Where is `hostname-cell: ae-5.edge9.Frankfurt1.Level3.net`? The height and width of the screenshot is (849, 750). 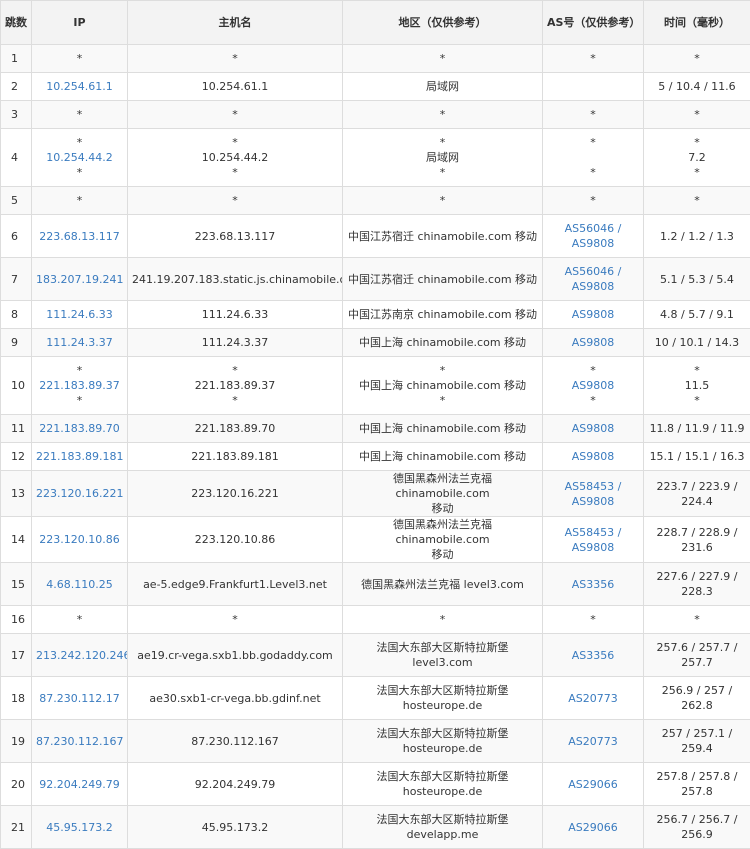 hostname-cell: ae-5.edge9.Frankfurt1.Level3.net is located at coordinates (235, 584).